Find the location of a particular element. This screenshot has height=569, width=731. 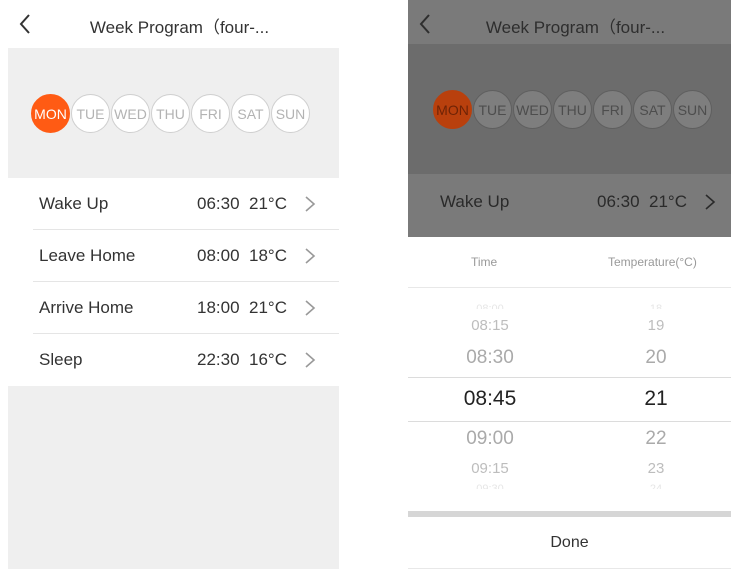

schedule-value: 08:00 18°C is located at coordinates (242, 256).